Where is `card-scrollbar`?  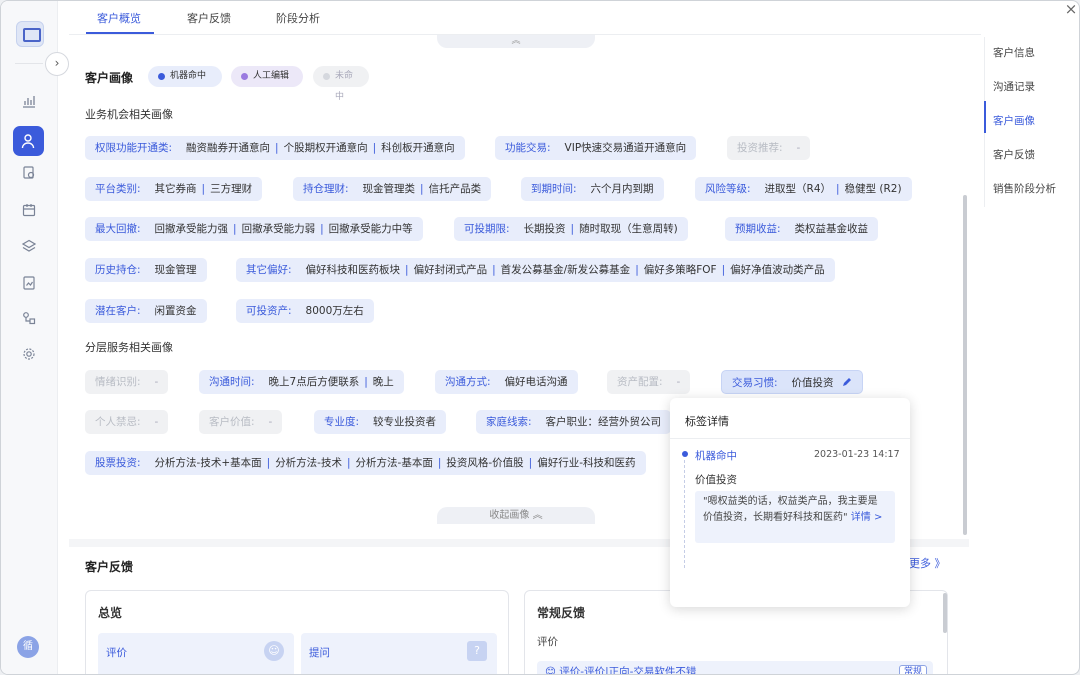
card-scrollbar is located at coordinates (945, 613).